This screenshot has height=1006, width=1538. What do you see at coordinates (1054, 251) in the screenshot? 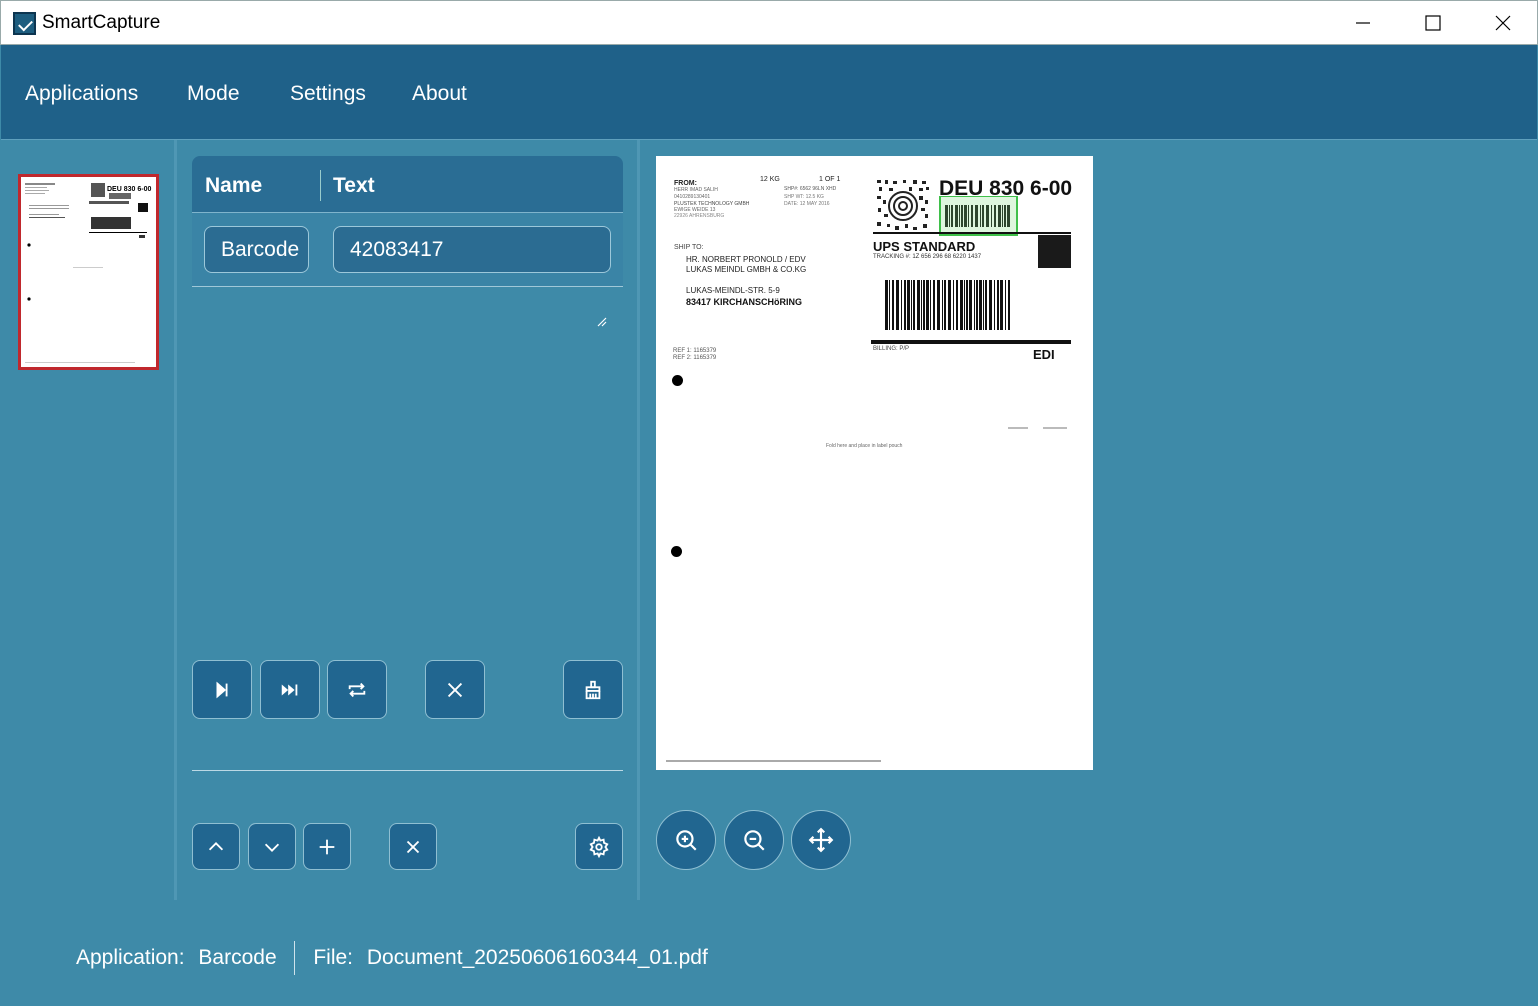
I see `doc-black-box` at bounding box center [1054, 251].